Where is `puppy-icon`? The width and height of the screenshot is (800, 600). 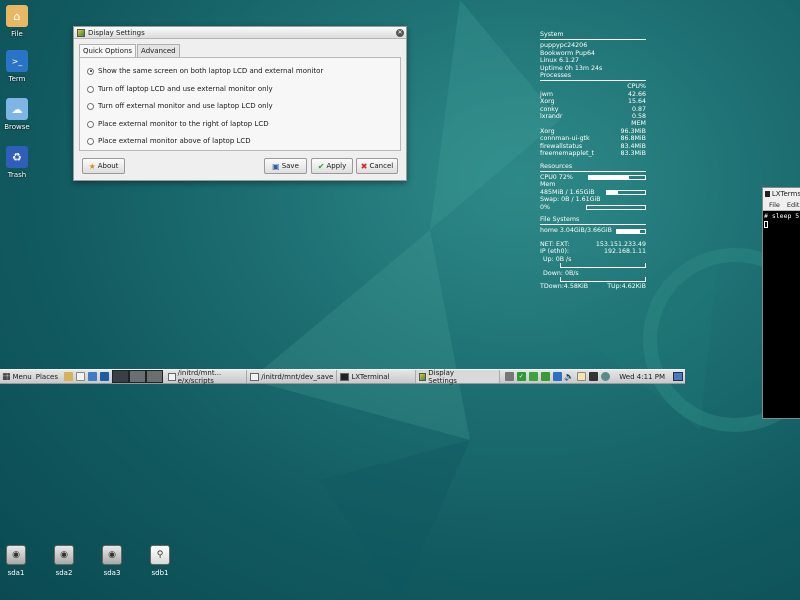 puppy-icon is located at coordinates (605, 376).